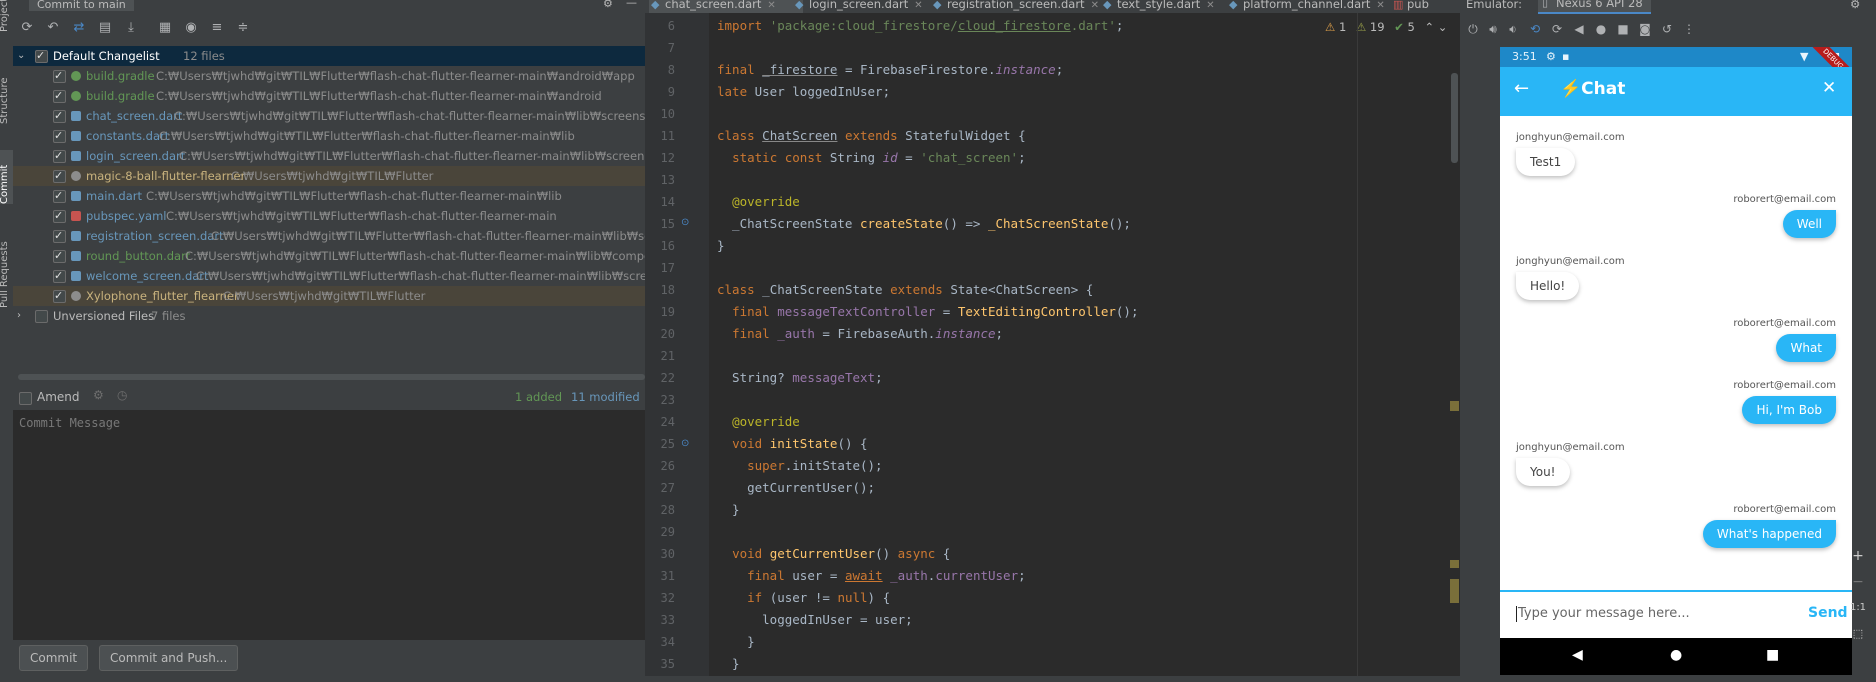  I want to click on fit-screen-icon: ⬚, so click(1858, 634).